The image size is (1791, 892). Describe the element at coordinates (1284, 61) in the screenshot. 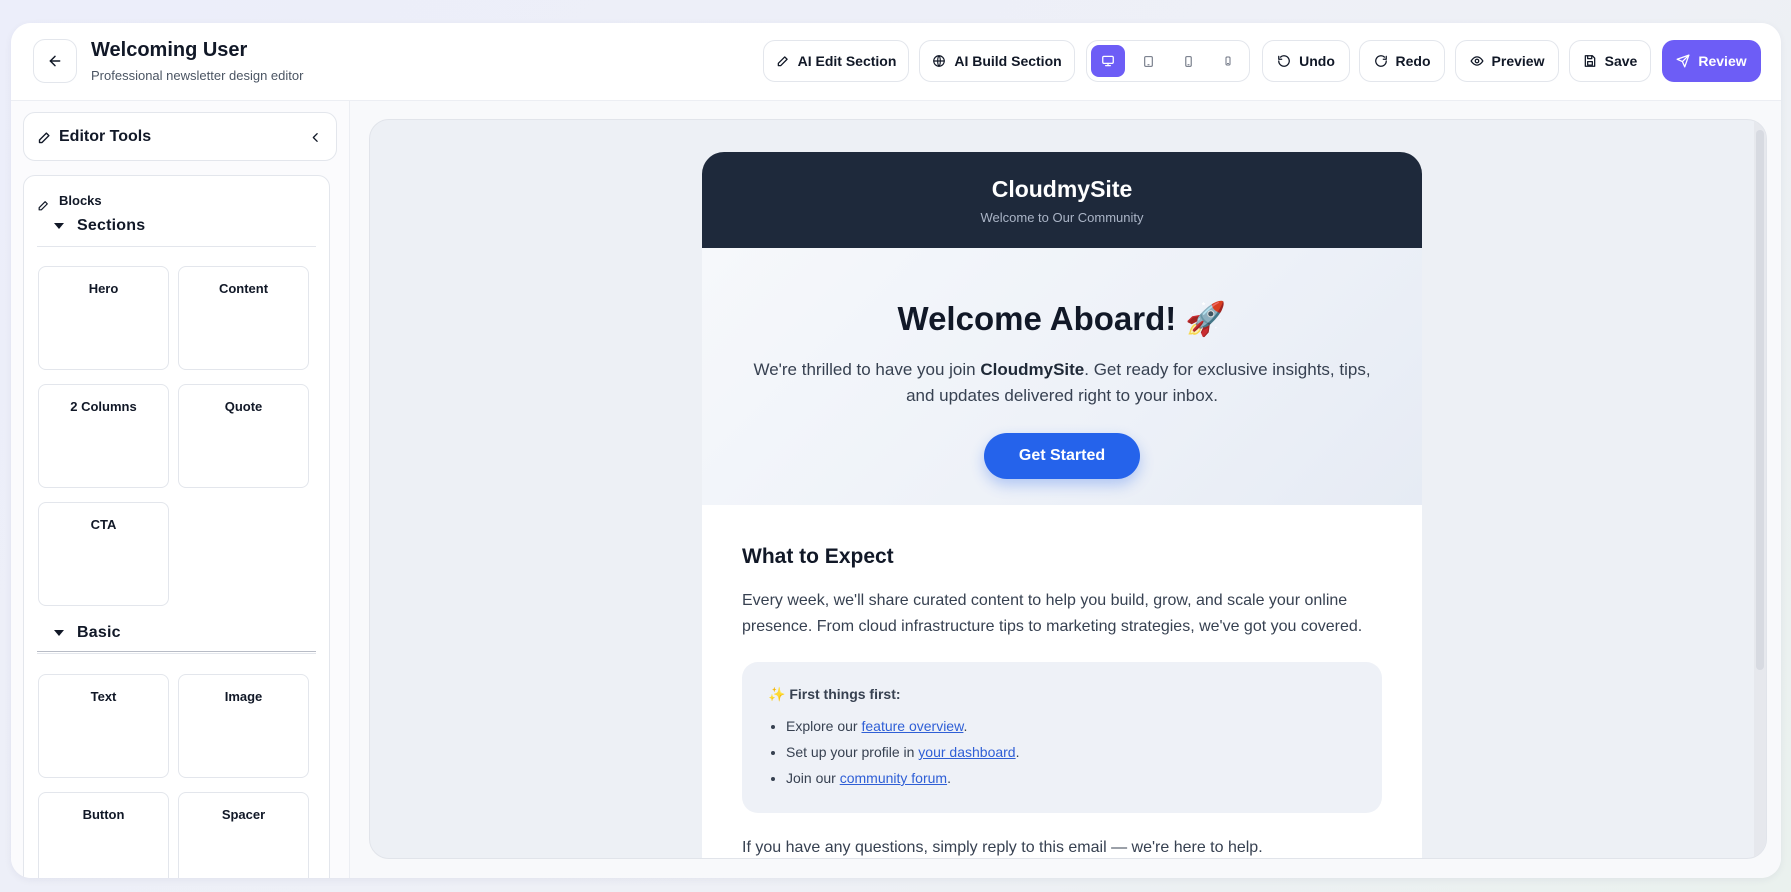

I see `undo-icon` at that location.